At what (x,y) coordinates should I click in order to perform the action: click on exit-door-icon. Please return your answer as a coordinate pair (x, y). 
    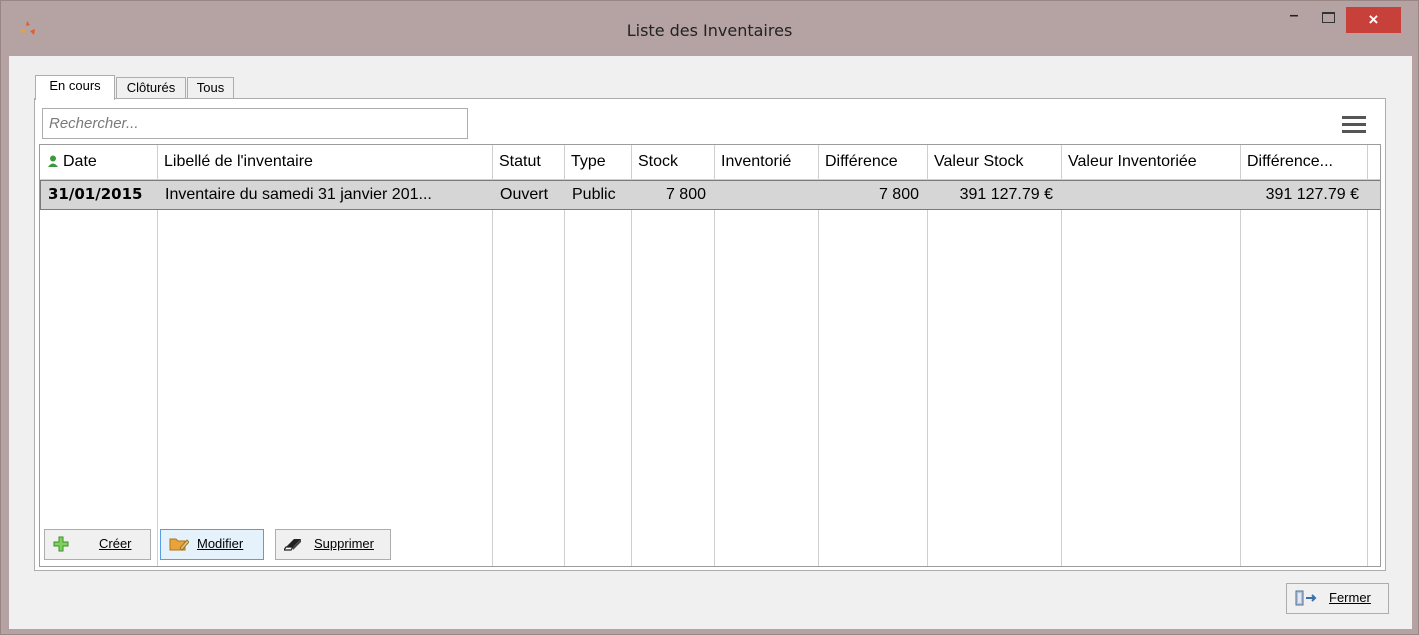
    Looking at the image, I should click on (1306, 598).